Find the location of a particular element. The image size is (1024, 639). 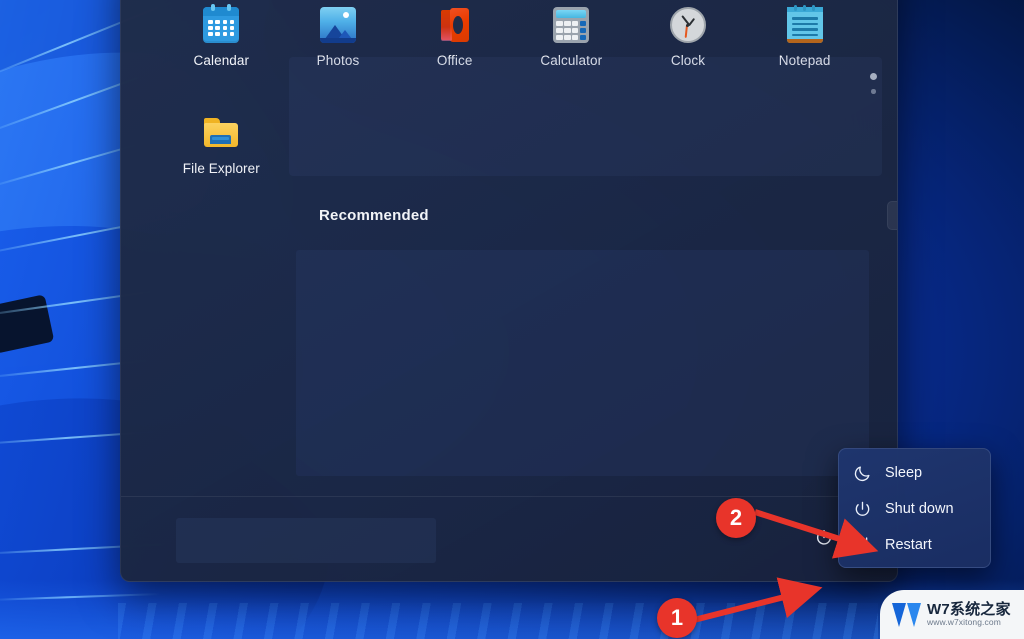

recommended-header: Recommended More › is located at coordinates (608, 215).